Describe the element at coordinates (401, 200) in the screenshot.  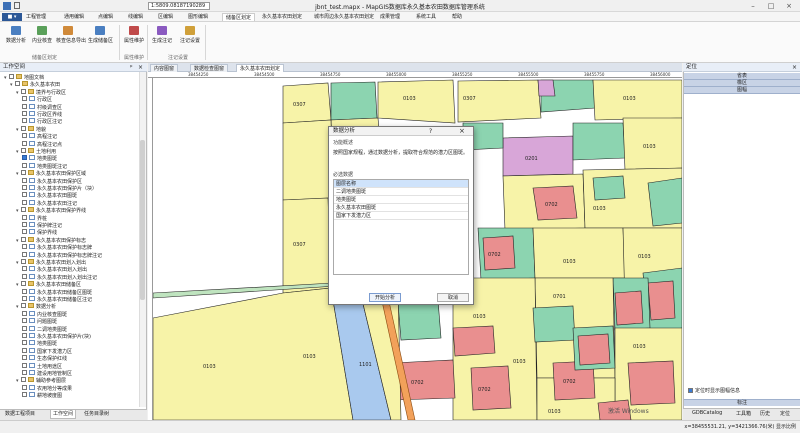
I see `required-data-row: 地类图斑` at that location.